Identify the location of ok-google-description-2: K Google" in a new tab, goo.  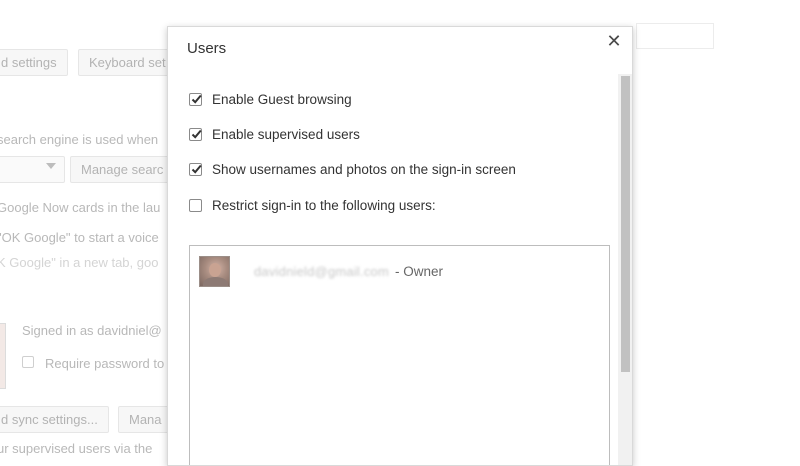
(79, 262).